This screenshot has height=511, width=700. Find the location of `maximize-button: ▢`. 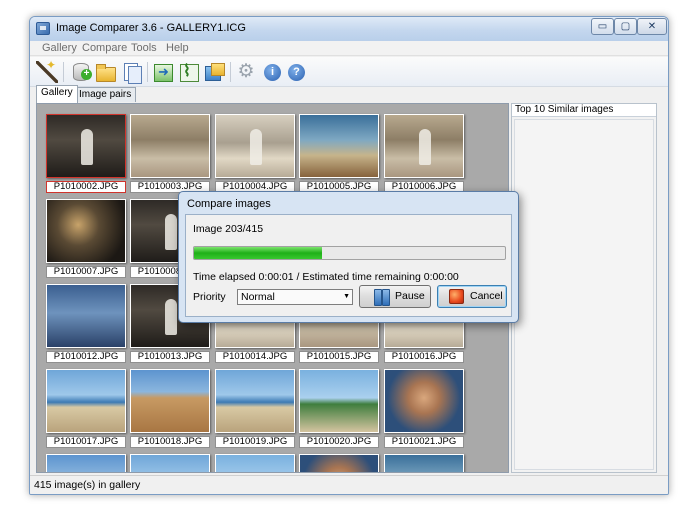

maximize-button: ▢ is located at coordinates (625, 26).